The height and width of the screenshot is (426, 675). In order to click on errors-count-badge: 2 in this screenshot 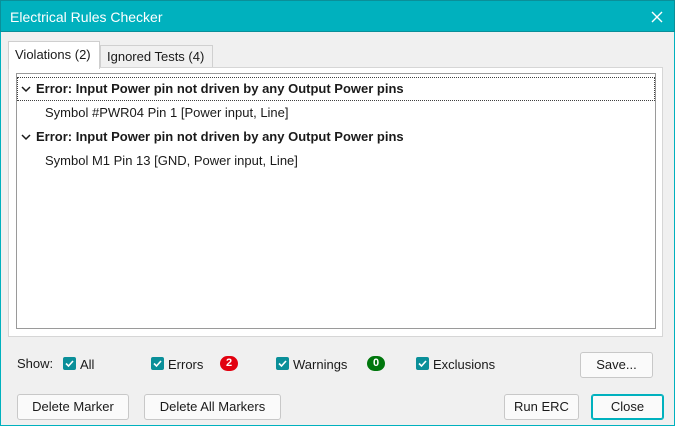, I will do `click(229, 363)`.